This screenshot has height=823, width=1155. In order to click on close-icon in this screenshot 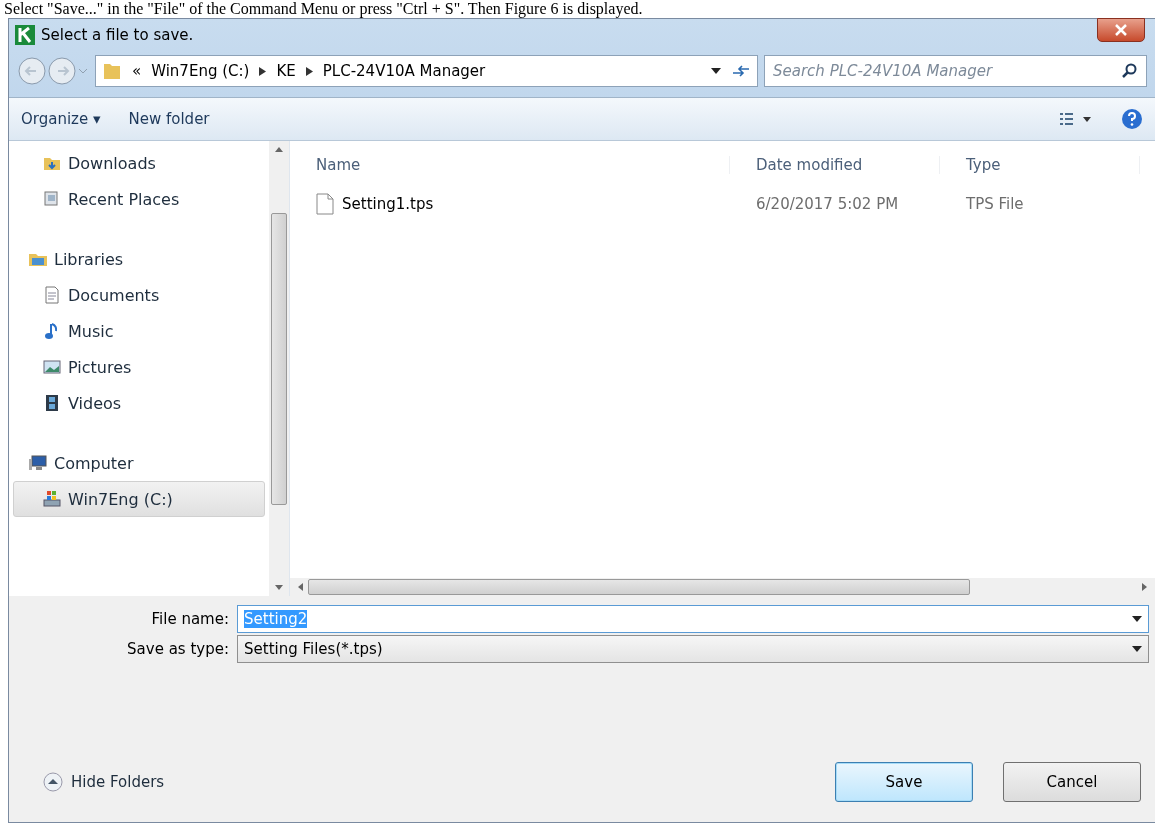, I will do `click(1121, 30)`.